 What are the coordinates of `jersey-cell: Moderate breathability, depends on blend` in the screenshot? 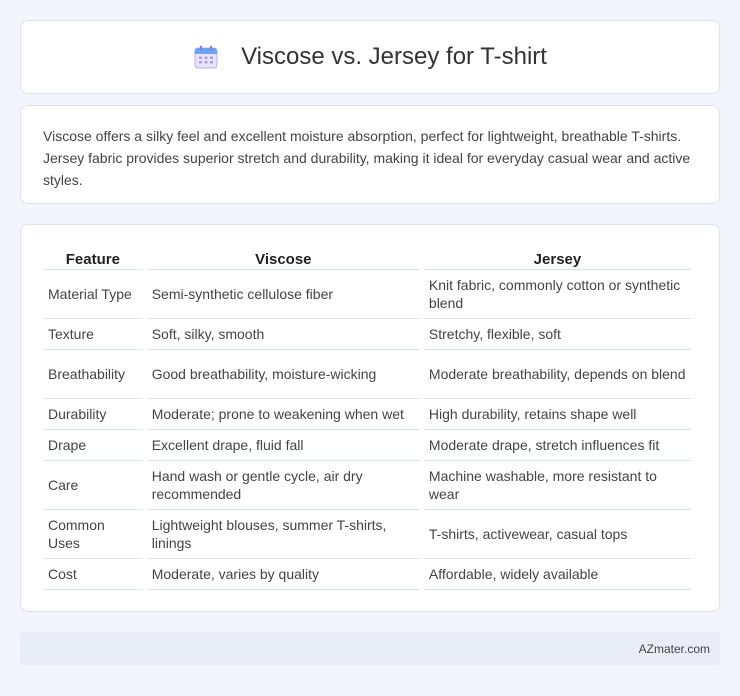 It's located at (557, 374).